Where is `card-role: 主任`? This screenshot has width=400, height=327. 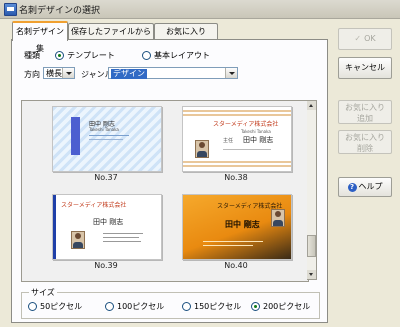 card-role: 主任 is located at coordinates (228, 141).